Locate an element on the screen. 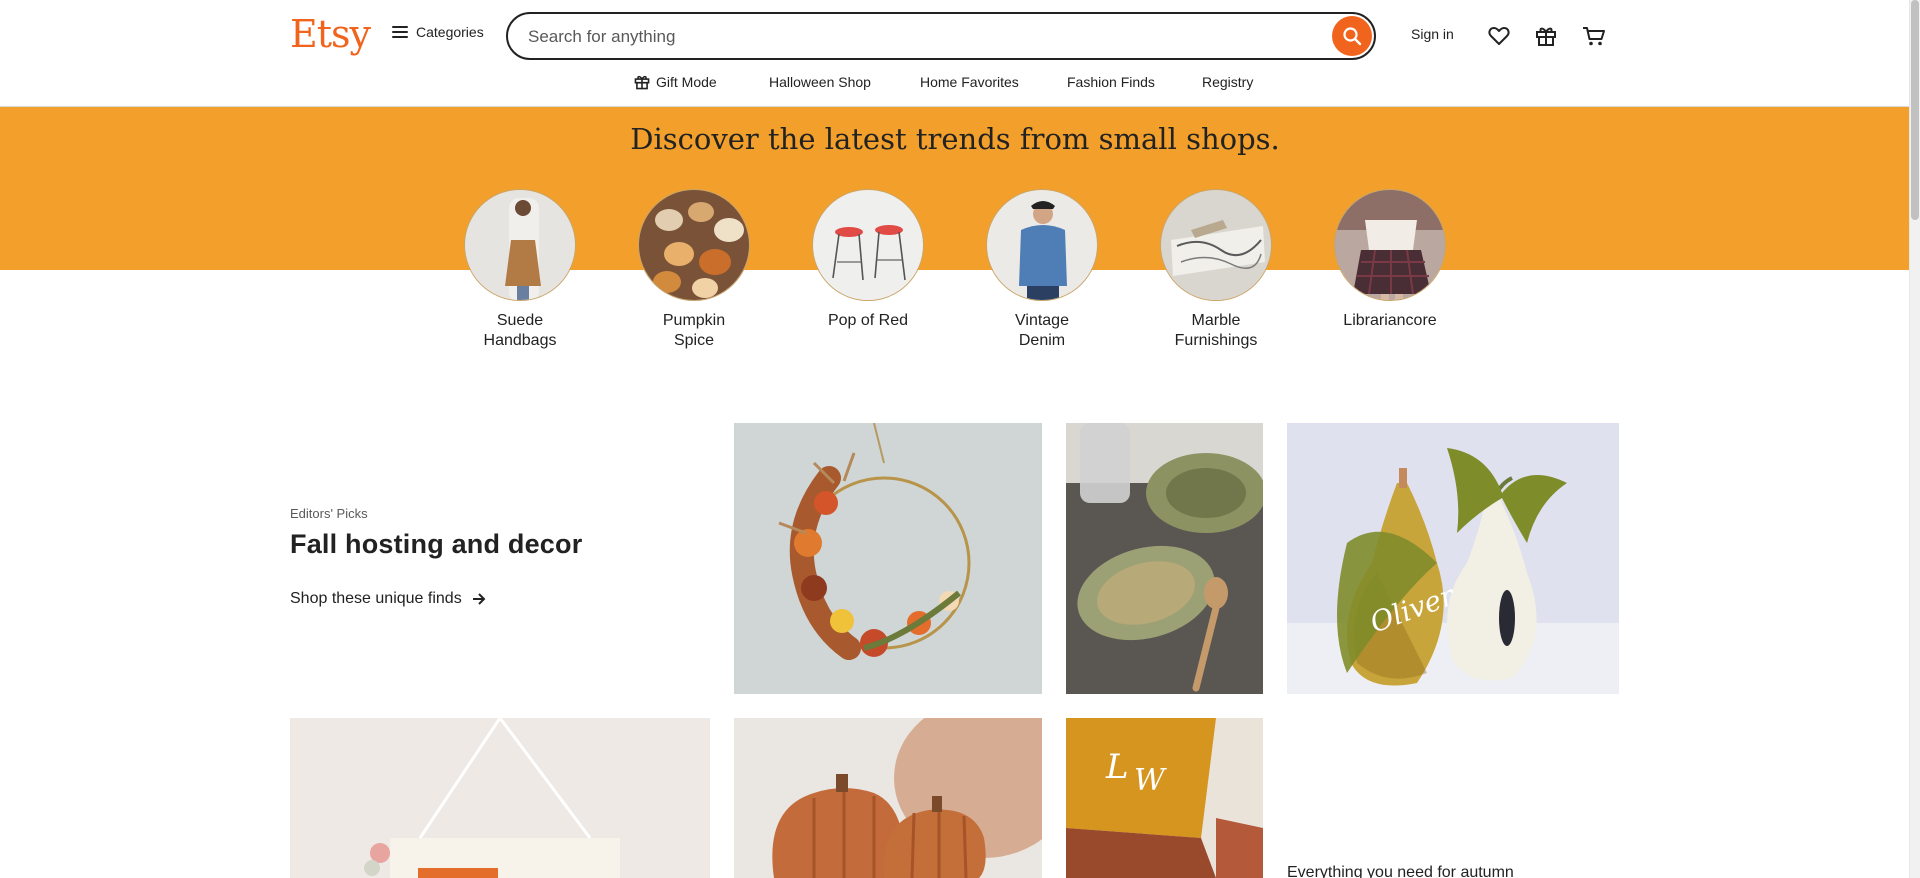  nav-label: Registry is located at coordinates (1228, 82).